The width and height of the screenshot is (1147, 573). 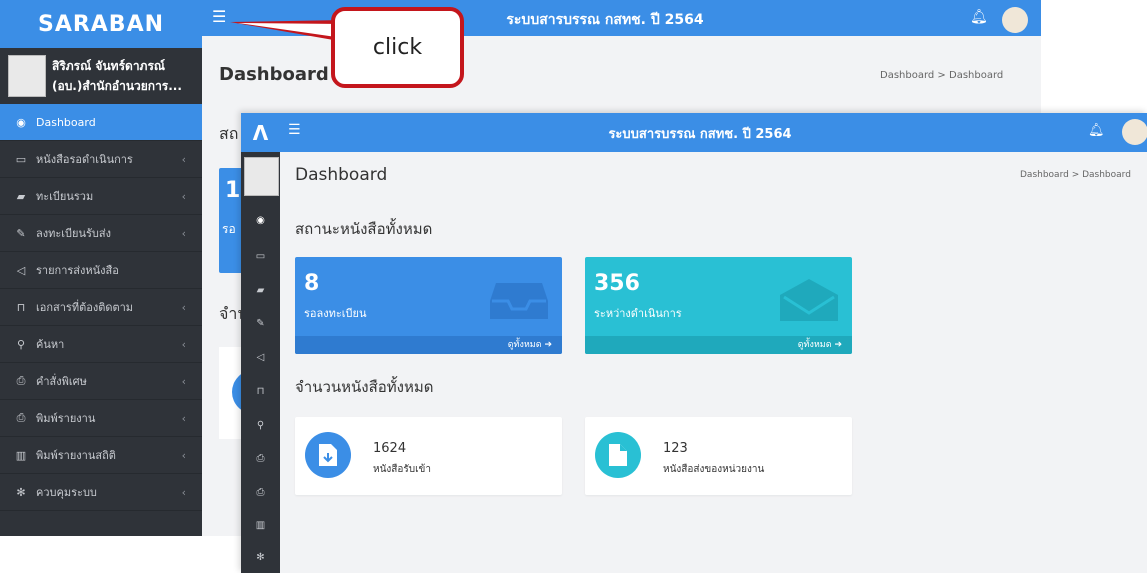 I want to click on in-progress-card: 356 ระหว่างดำเนินการ ดูทั้งหมด ➔, so click(x=718, y=305).